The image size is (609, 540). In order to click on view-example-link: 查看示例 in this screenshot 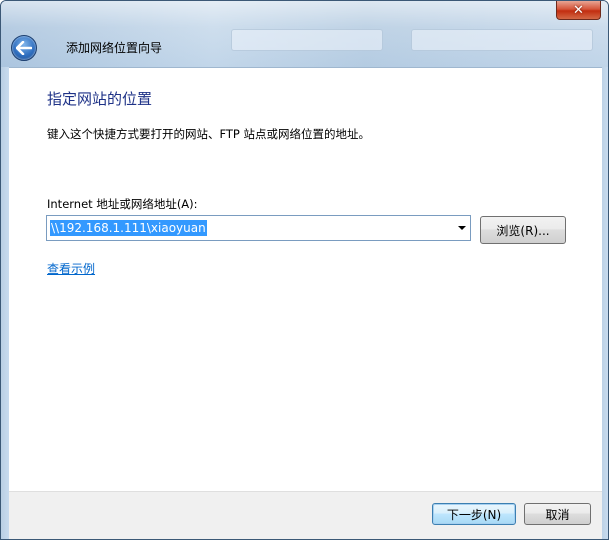, I will do `click(71, 268)`.